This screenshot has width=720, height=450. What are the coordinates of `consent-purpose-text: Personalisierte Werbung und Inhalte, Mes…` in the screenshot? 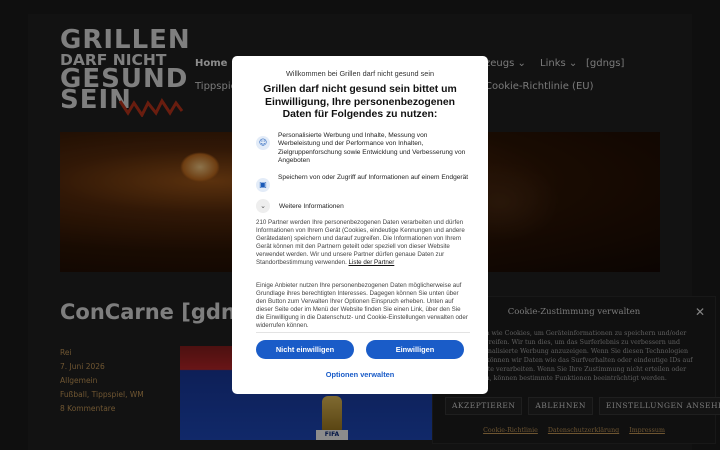 It's located at (372, 148).